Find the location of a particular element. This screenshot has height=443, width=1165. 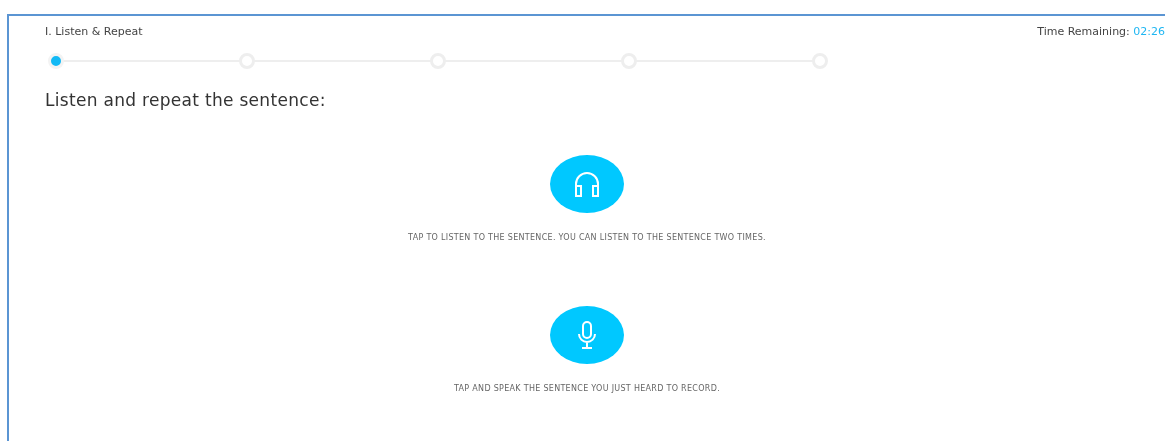

instruction-caption: TAP AND SPEAK THE SENTENCE YOU JUST HEARD TO RECORD. is located at coordinates (587, 388).